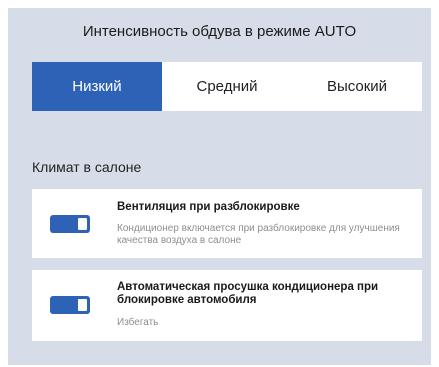 This screenshot has height=367, width=439. What do you see at coordinates (357, 86) in the screenshot?
I see `intensity-option-high: Высокий` at bounding box center [357, 86].